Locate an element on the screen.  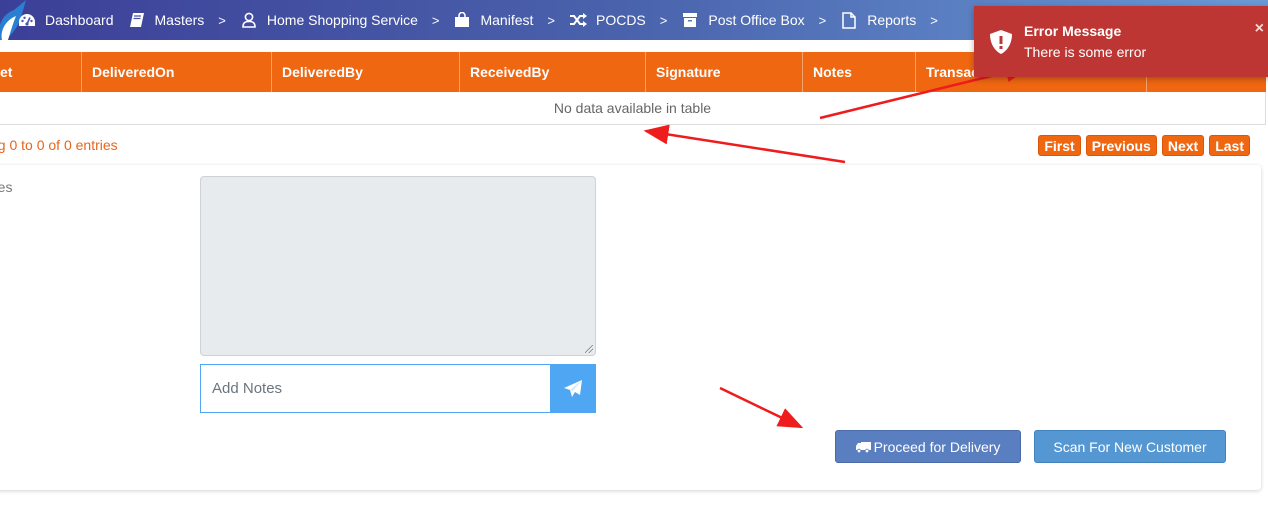
add-notes-group is located at coordinates (398, 388).